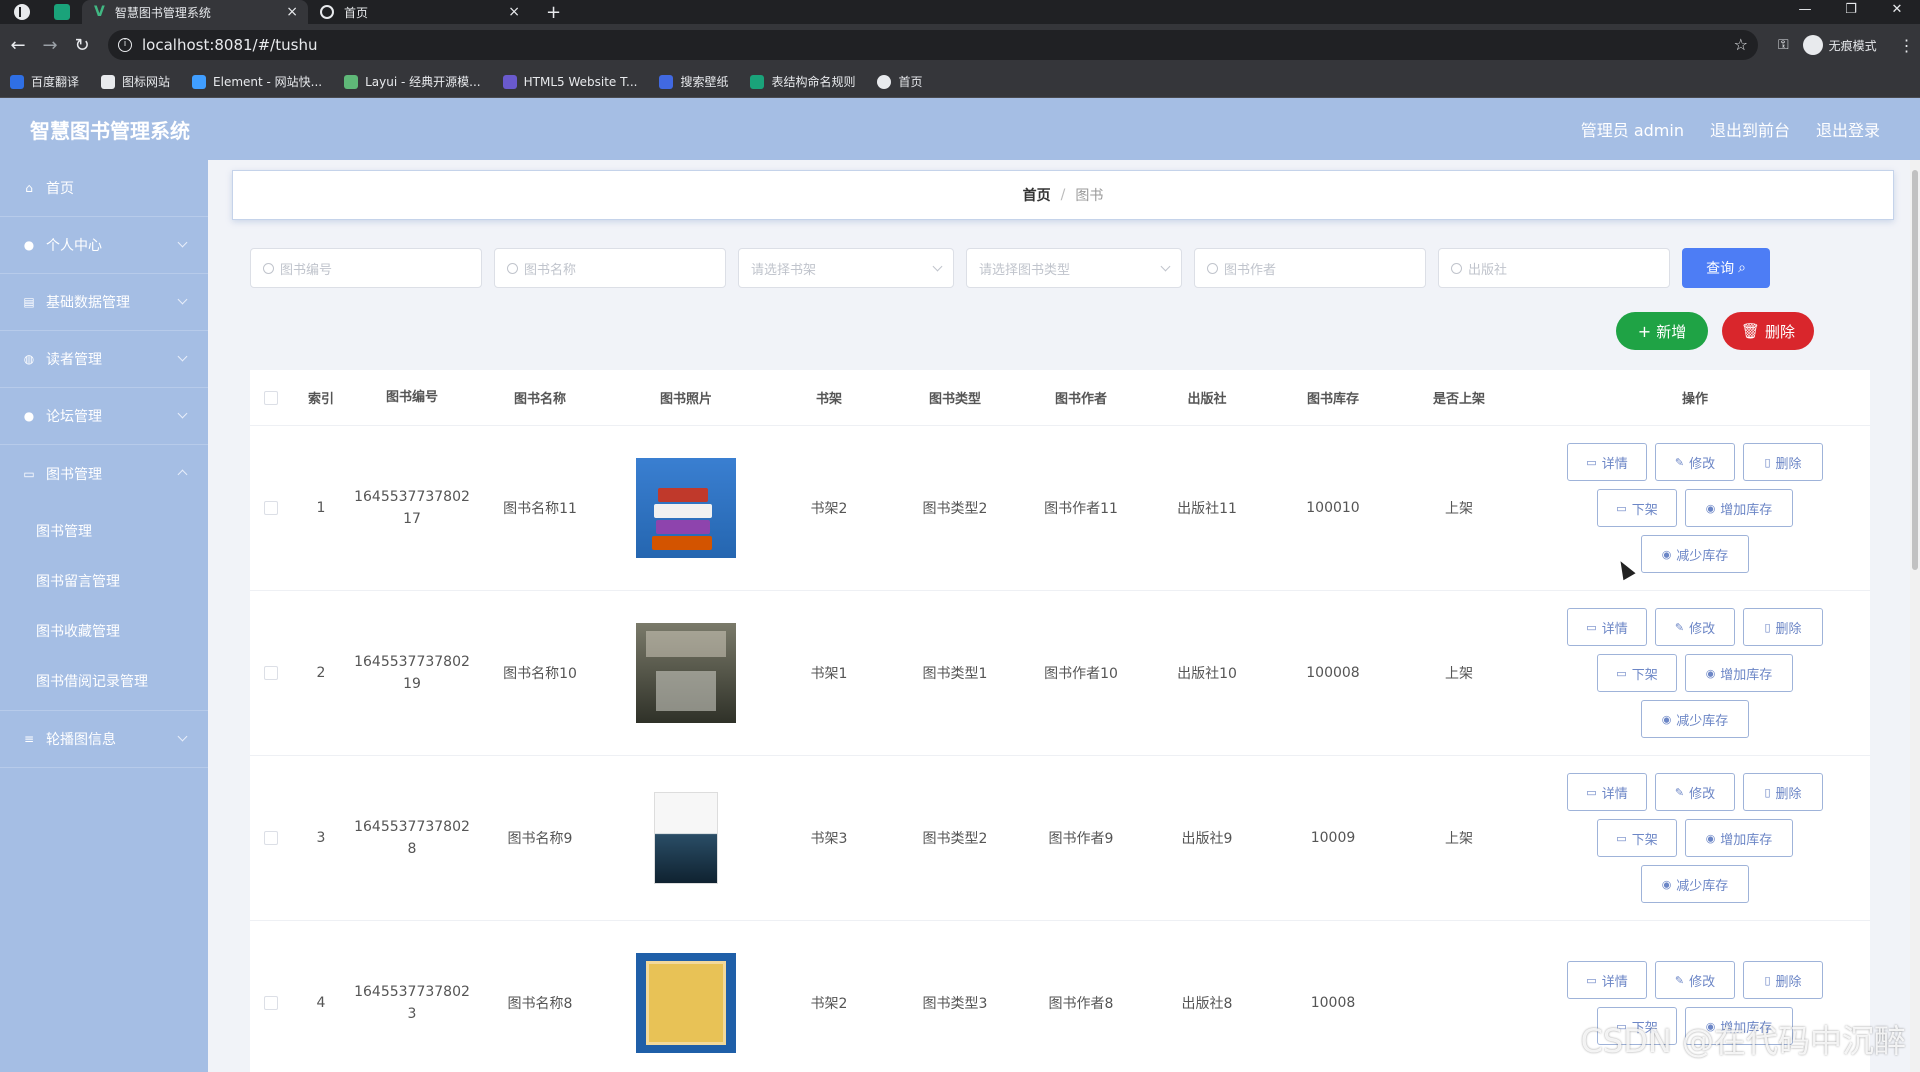  I want to click on url-input: i localhost:8081/#/tushu ☆, so click(933, 45).